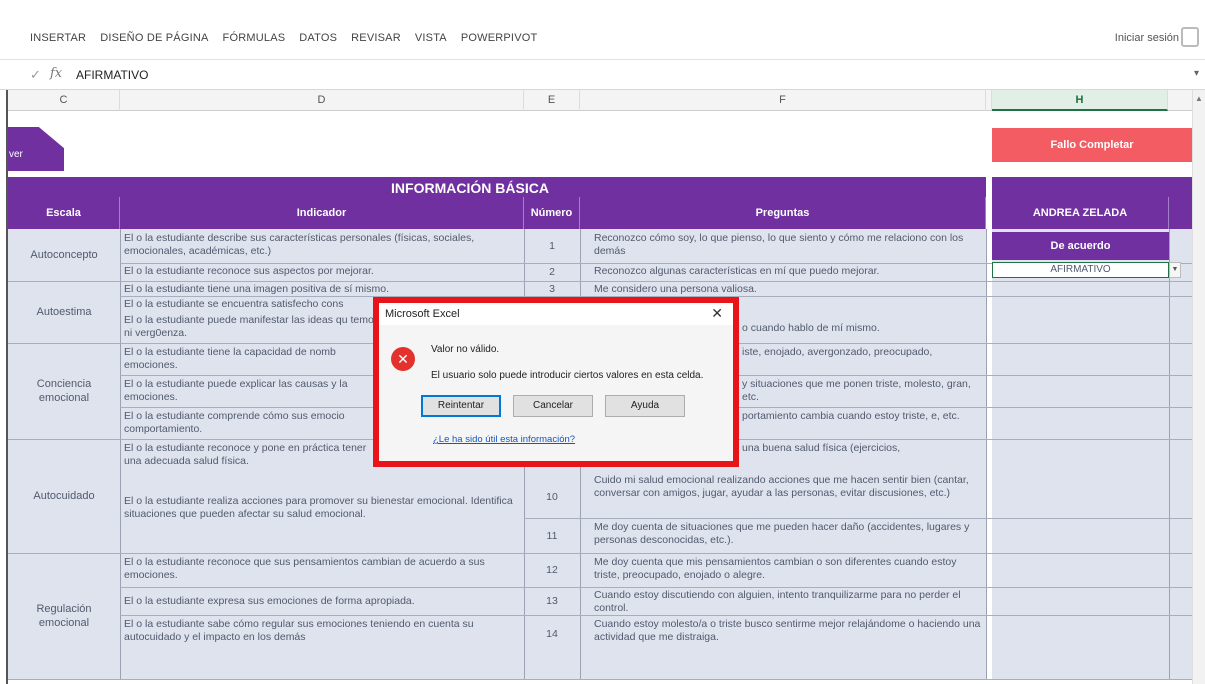 This screenshot has width=1205, height=684. I want to click on tab-datos: DATOS, so click(318, 38).